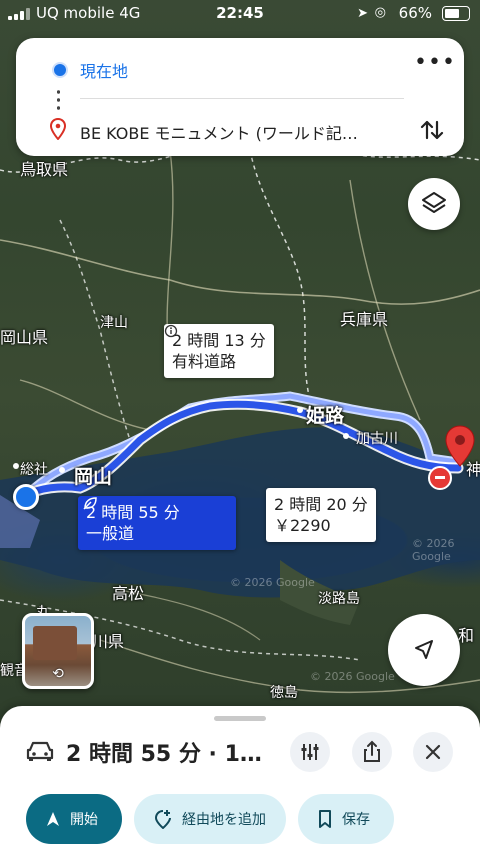 This screenshot has width=480, height=854. What do you see at coordinates (44, 169) in the screenshot?
I see `place-tottori: 鳥取県` at bounding box center [44, 169].